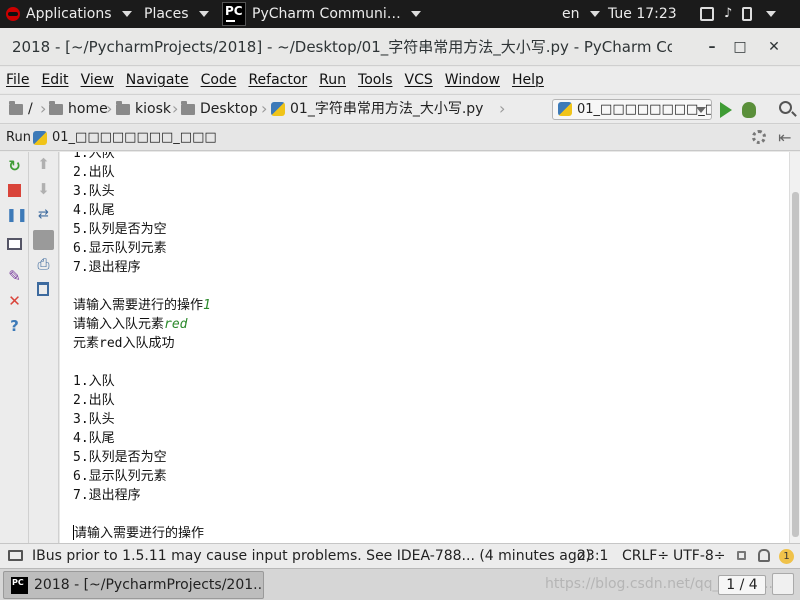 The width and height of the screenshot is (800, 600). Describe the element at coordinates (142, 438) in the screenshot. I see `console-line: 4.队尾` at that location.